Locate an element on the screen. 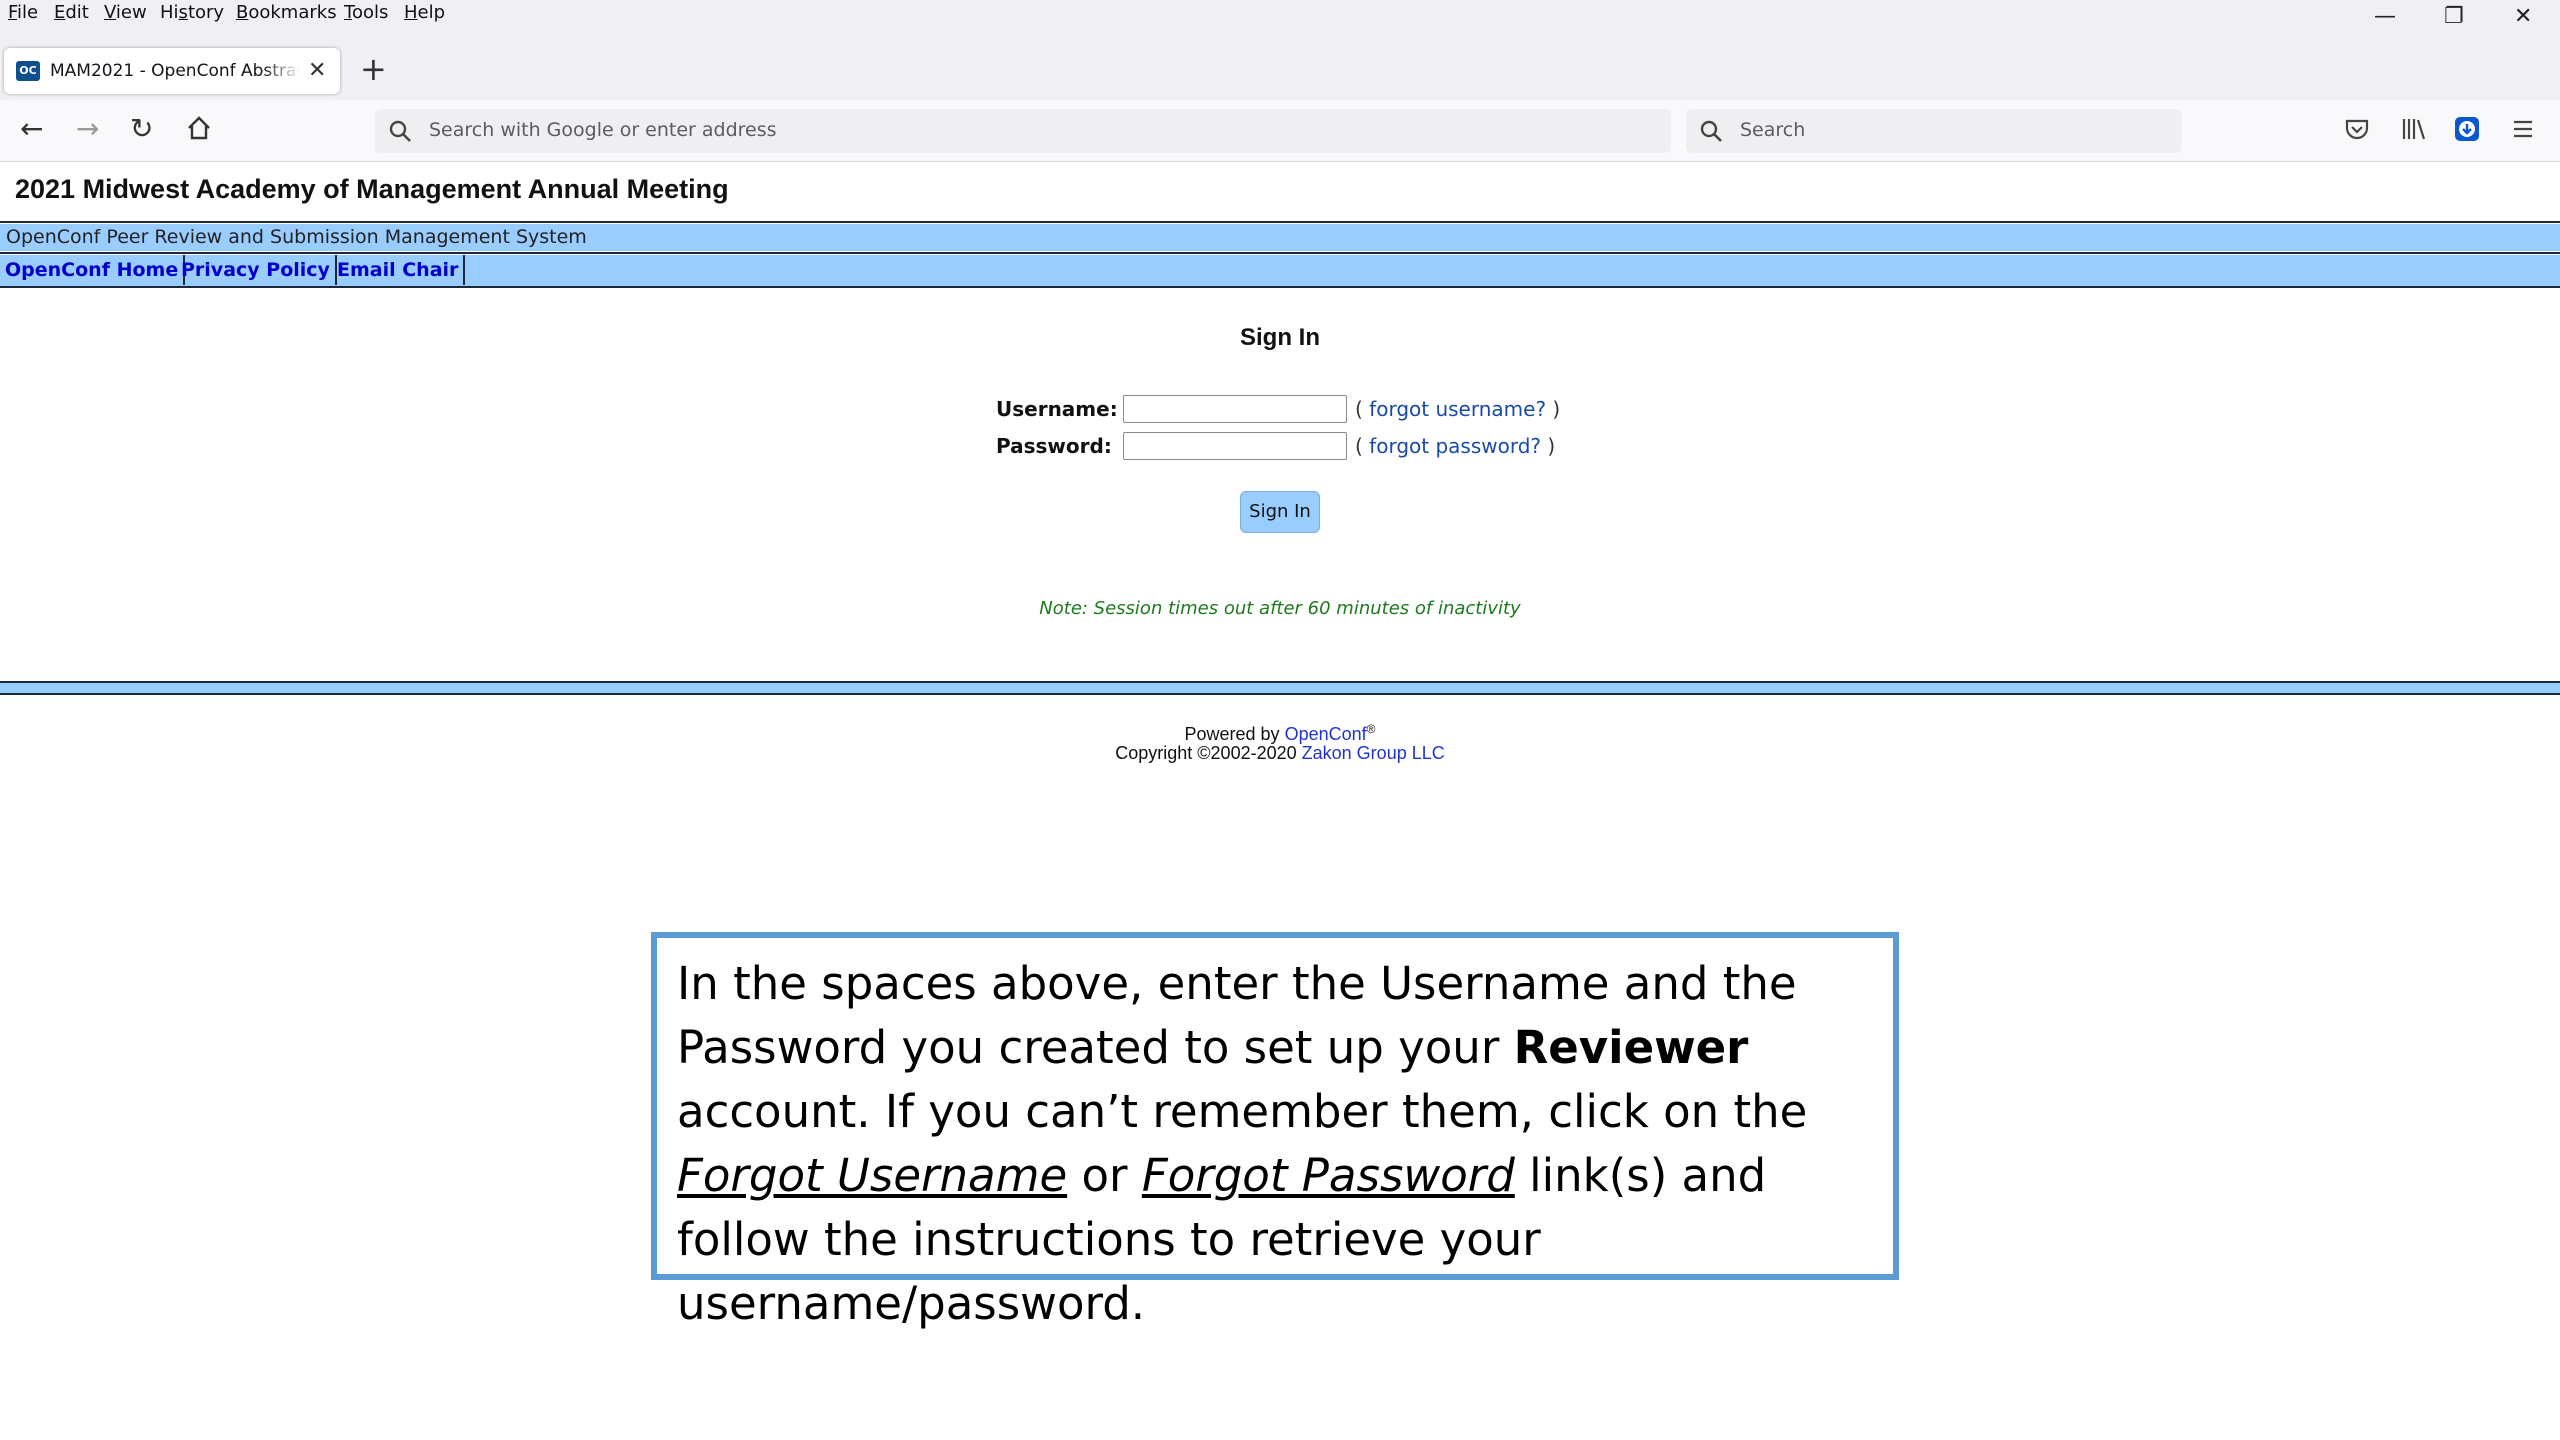 This screenshot has width=2560, height=1440. username-input is located at coordinates (1235, 409).